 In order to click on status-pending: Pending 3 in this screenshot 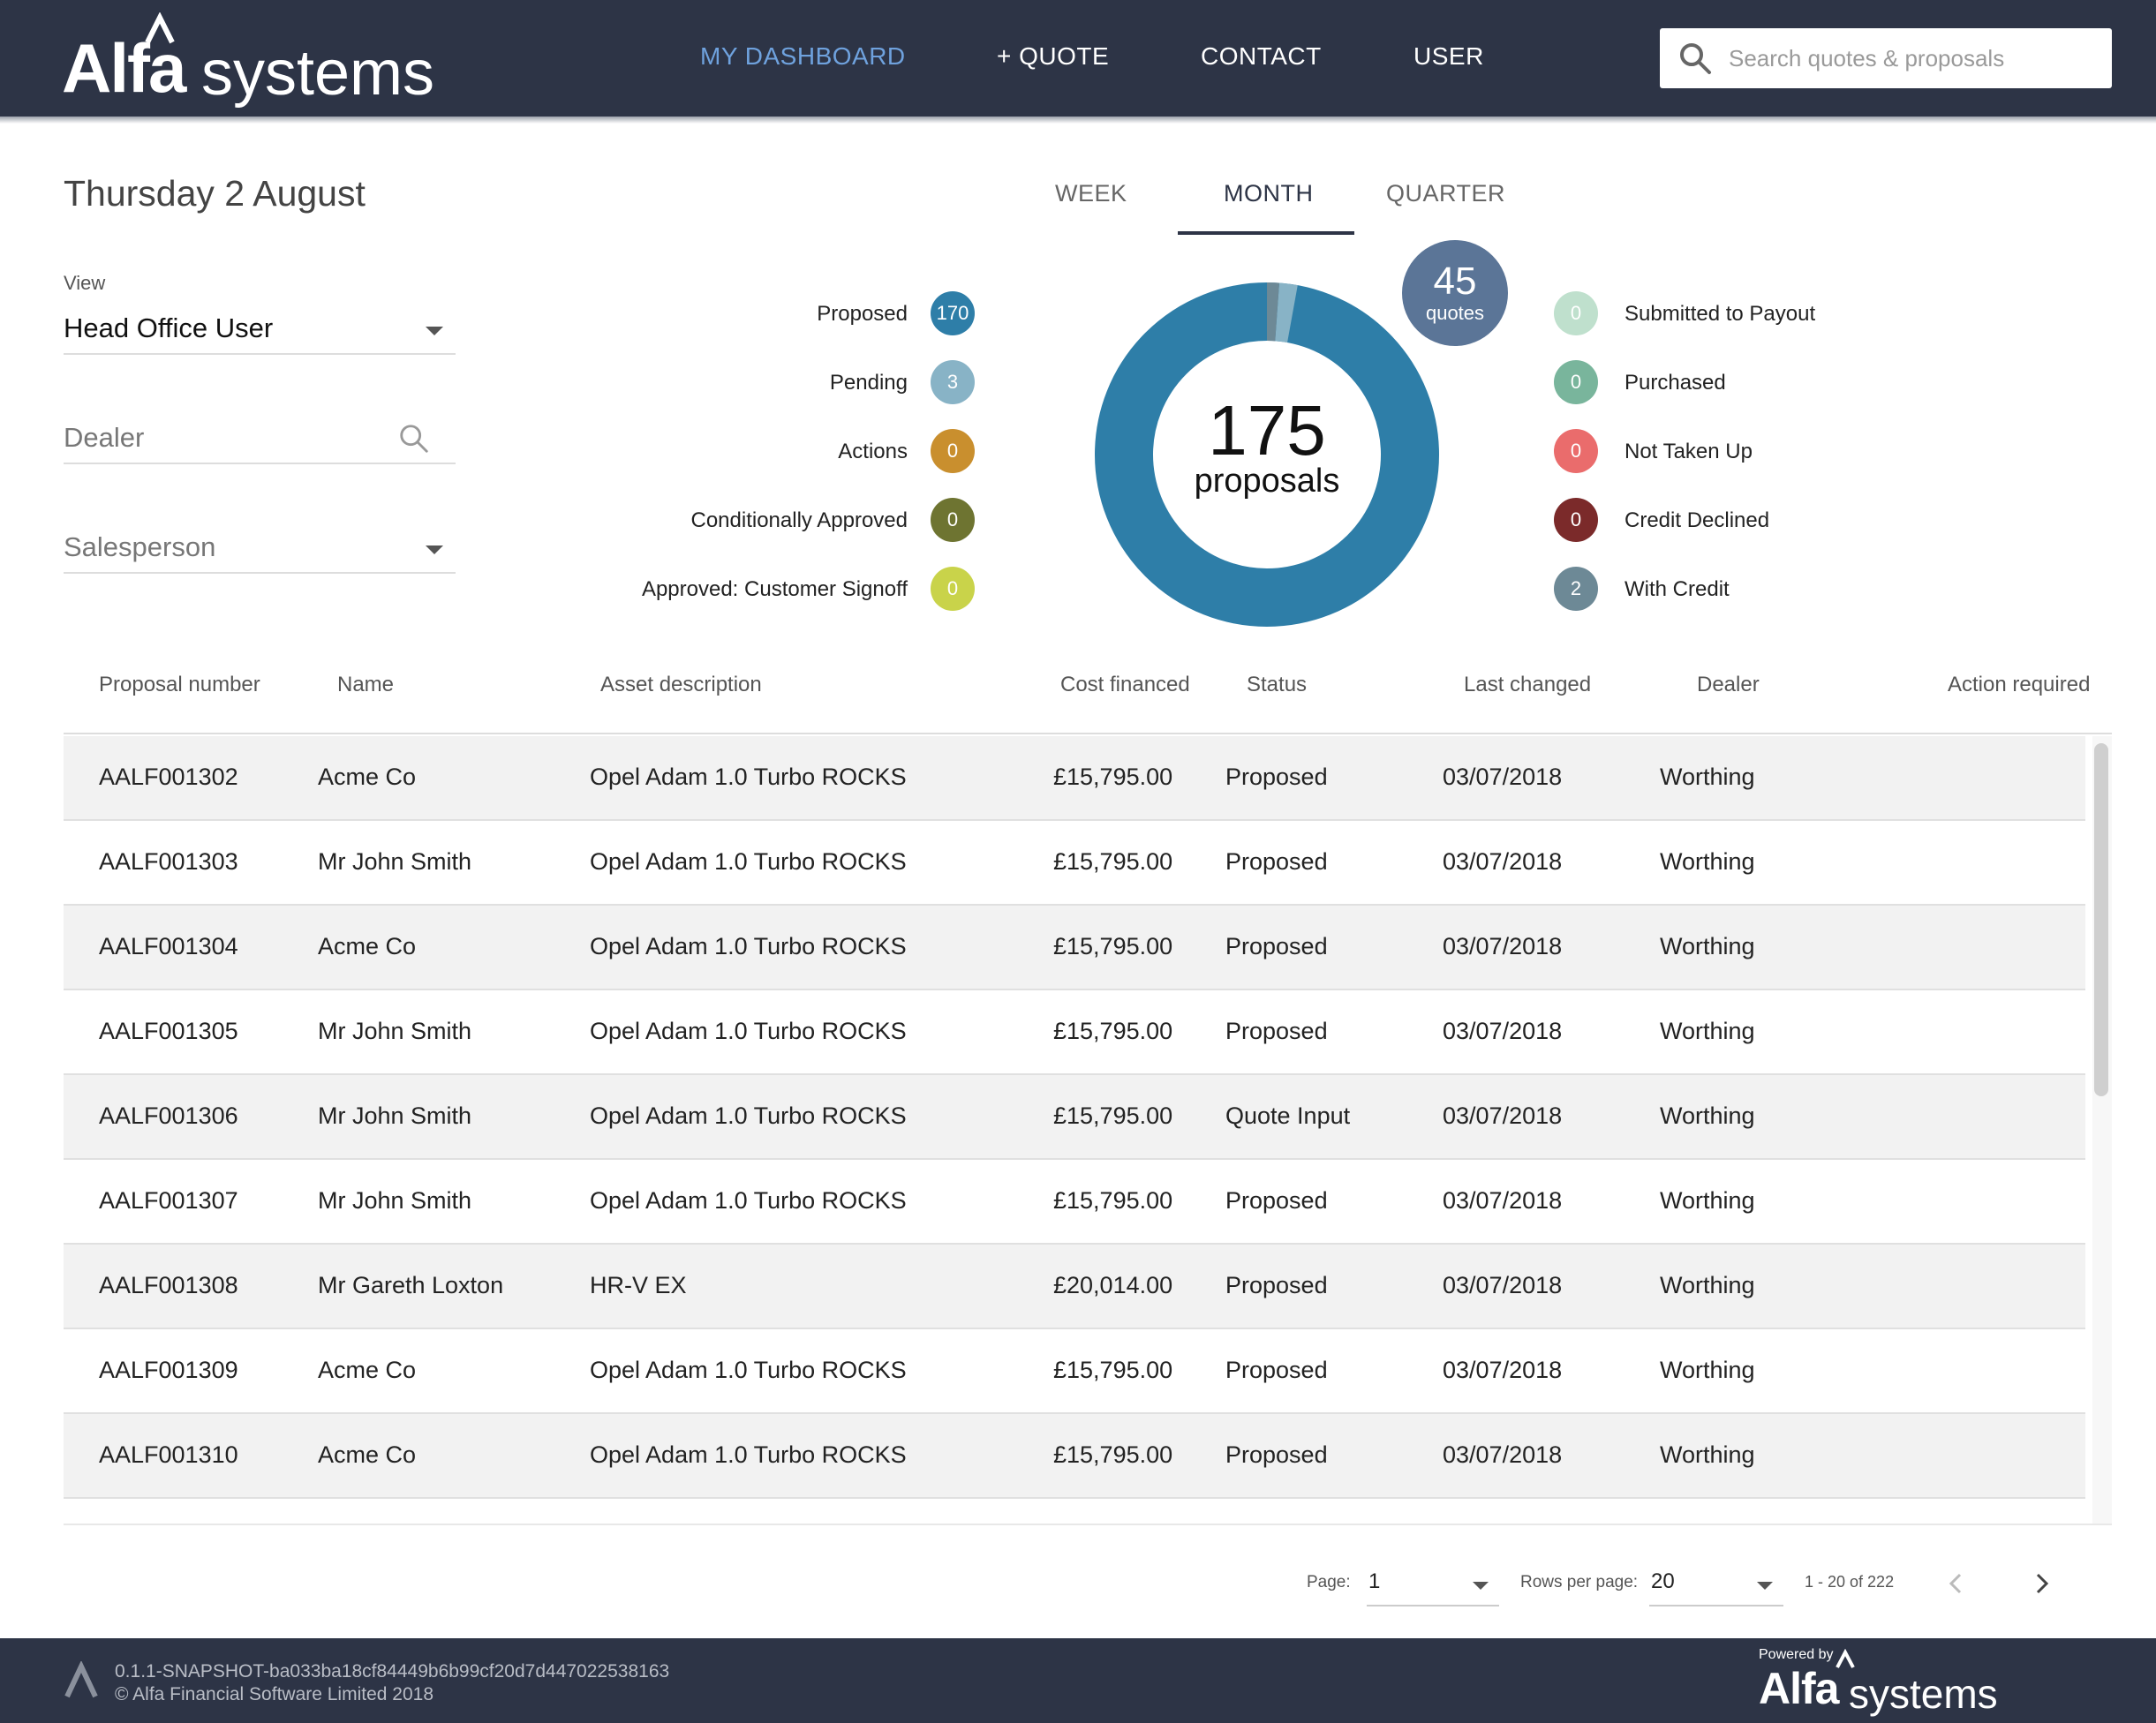, I will do `click(755, 383)`.